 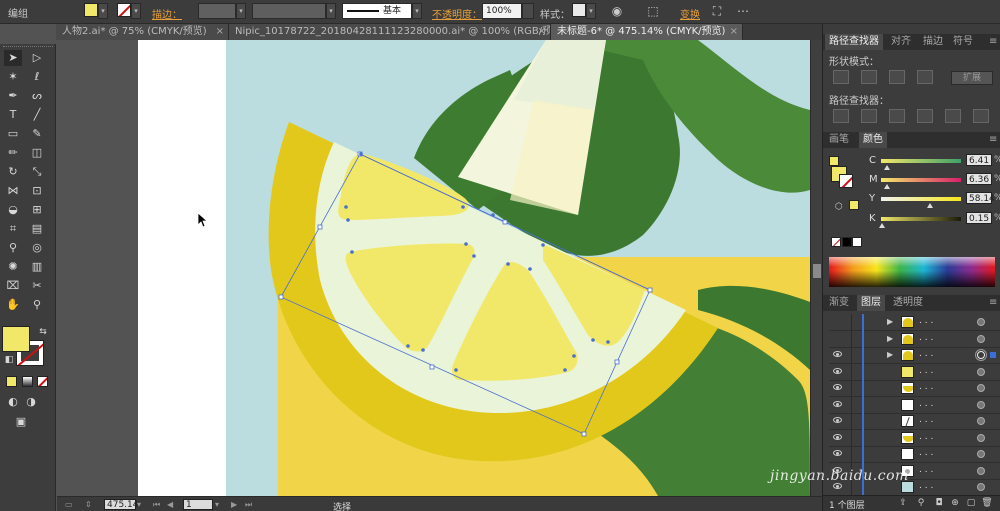 What do you see at coordinates (963, 42) in the screenshot?
I see `tab-symbols: 符号` at bounding box center [963, 42].